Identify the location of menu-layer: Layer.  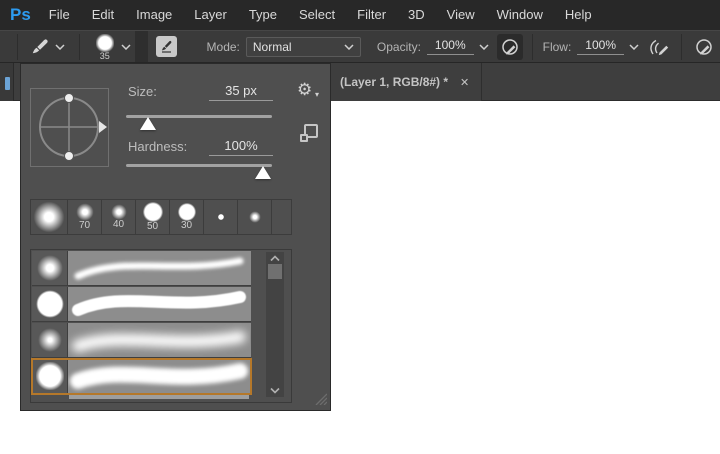
(210, 15).